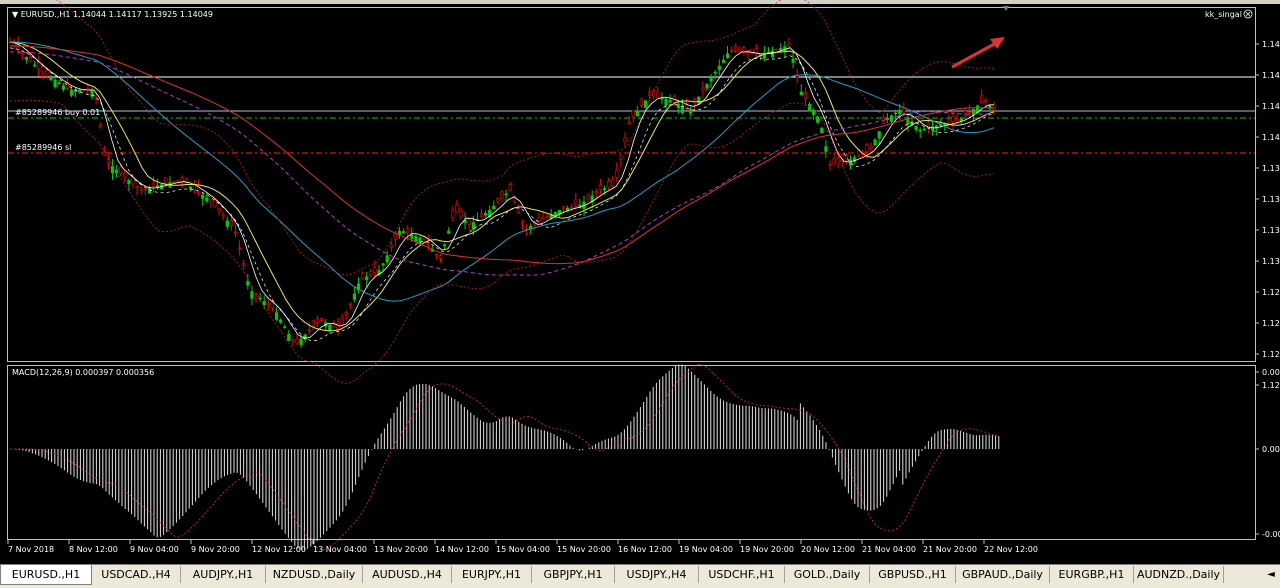  I want to click on chart-tab: AUDJPY.,H1, so click(223, 574).